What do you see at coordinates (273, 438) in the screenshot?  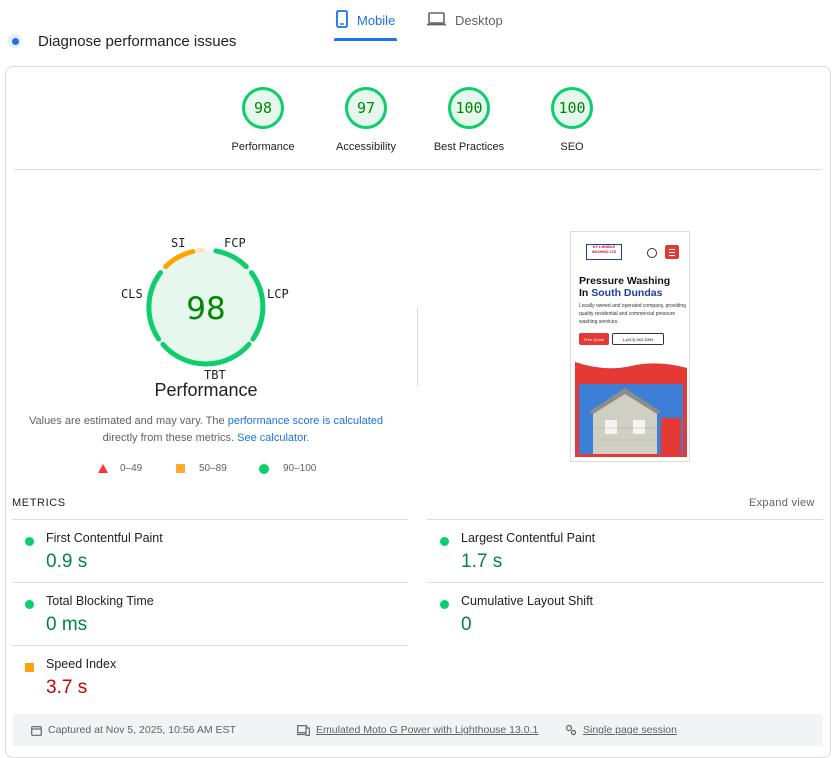 I see `calculator-link: See calculator.` at bounding box center [273, 438].